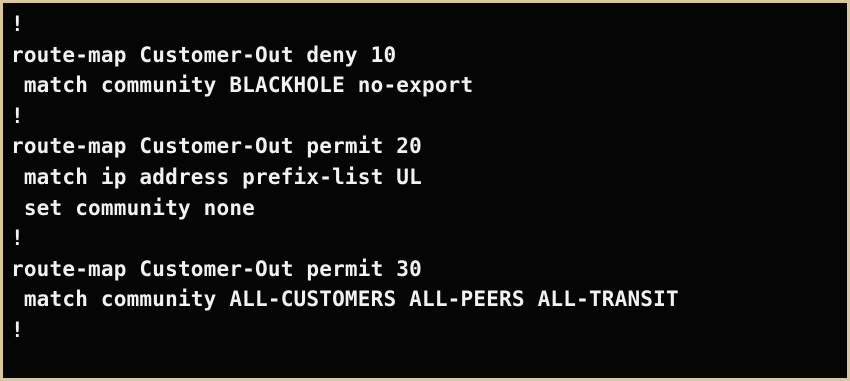  What do you see at coordinates (204, 54) in the screenshot?
I see `config-line-route-map-deny-10: route-map Customer-Out deny 10` at bounding box center [204, 54].